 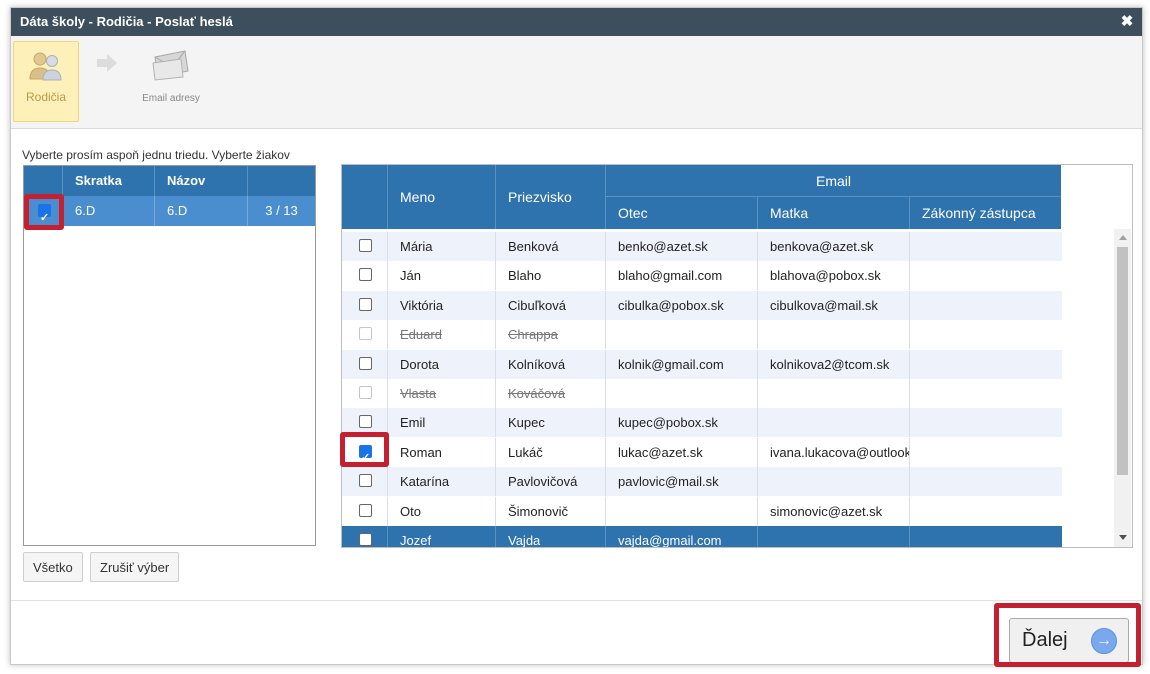 I want to click on class-header-shortcut: Skratka, so click(x=108, y=181).